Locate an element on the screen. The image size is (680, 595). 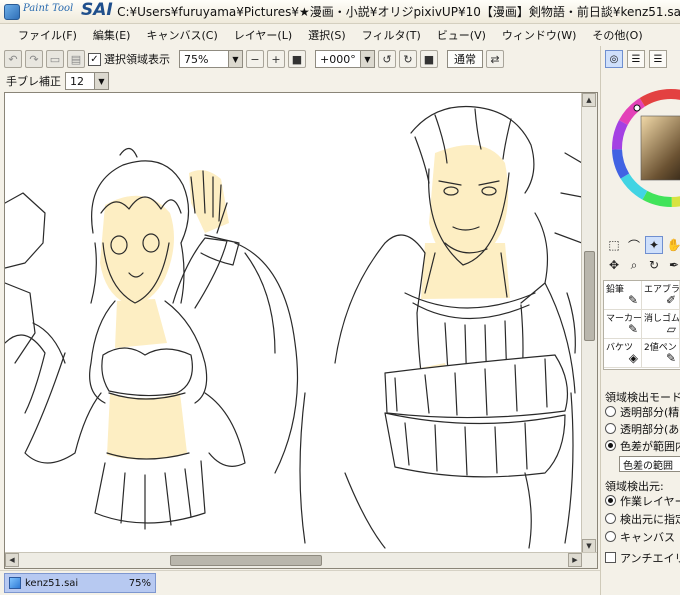
option-label: 作業レイヤー is located at coordinates (650, 501).